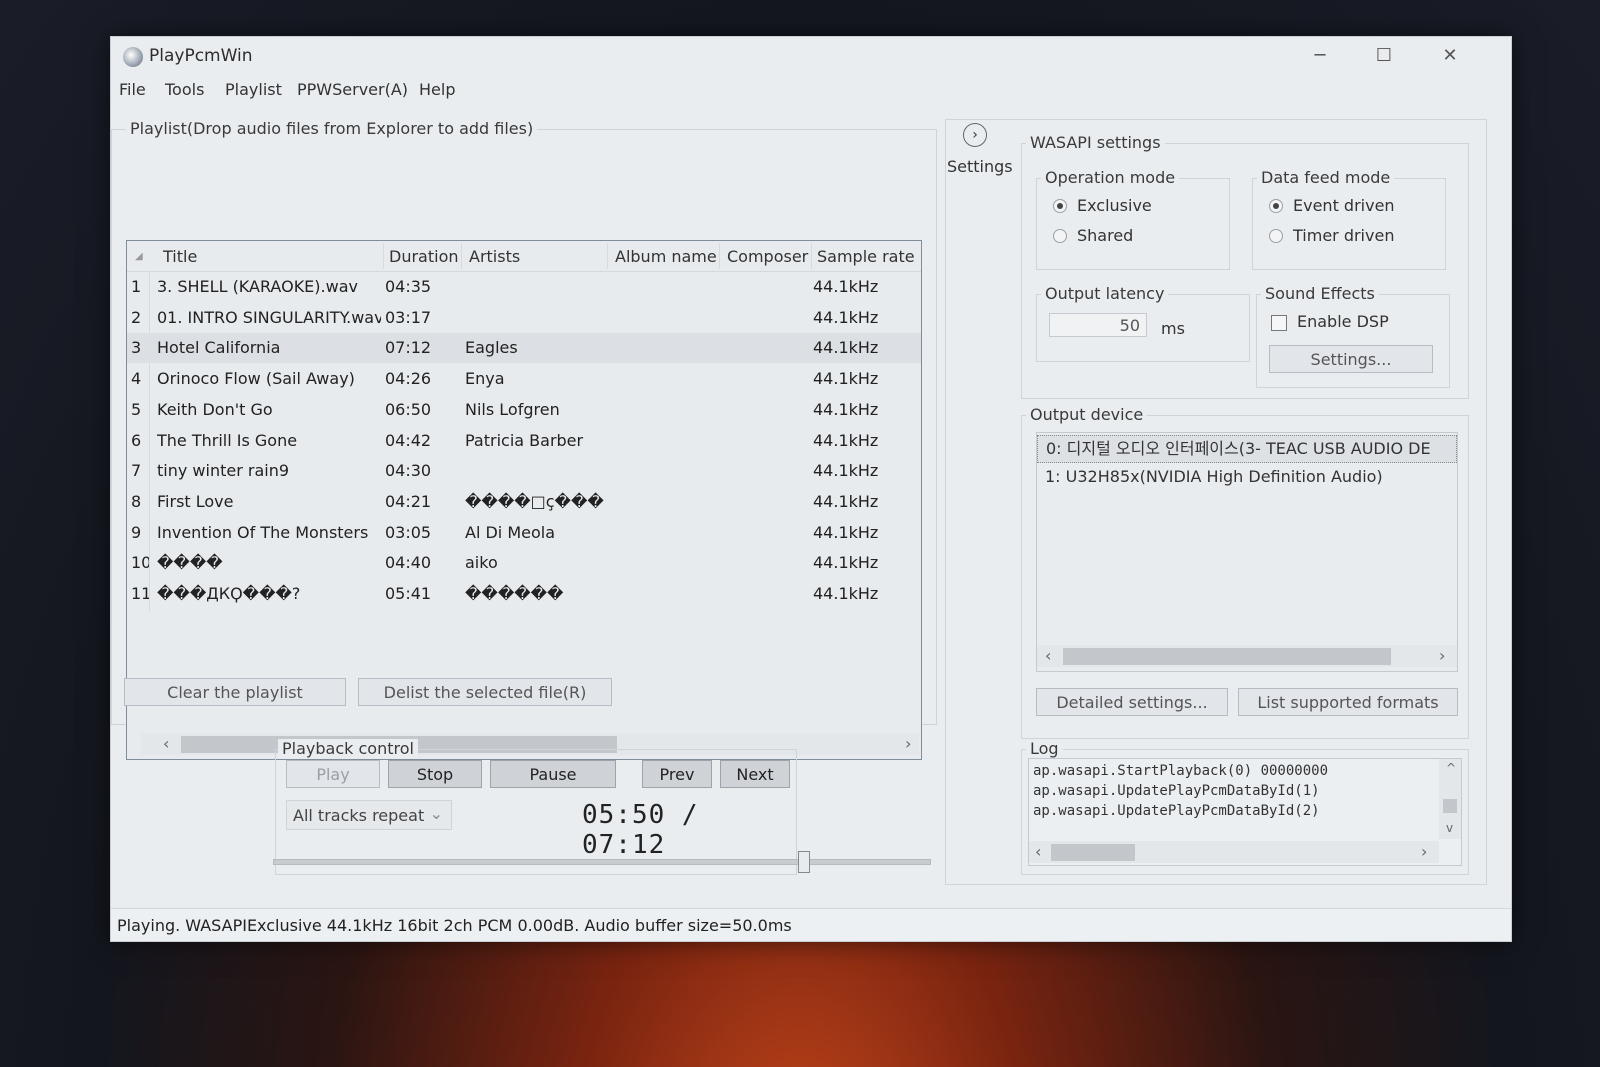 Image resolution: width=1600 pixels, height=1067 pixels. What do you see at coordinates (1098, 325) in the screenshot?
I see `output-latency-input: 50` at bounding box center [1098, 325].